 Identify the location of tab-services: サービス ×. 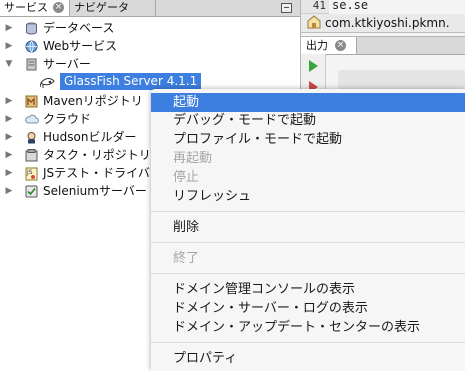
(35, 8).